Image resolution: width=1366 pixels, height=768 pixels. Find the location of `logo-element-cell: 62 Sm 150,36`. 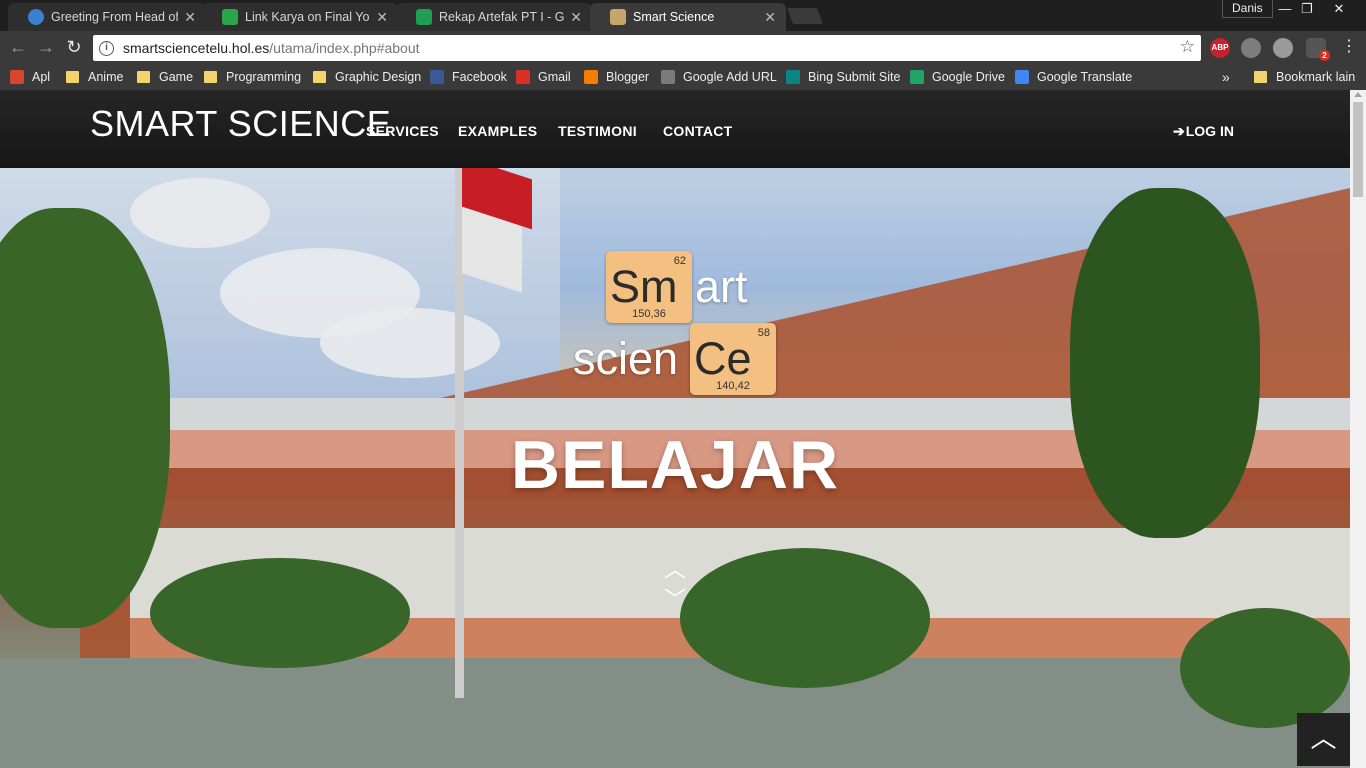

logo-element-cell: 62 Sm 150,36 is located at coordinates (649, 287).